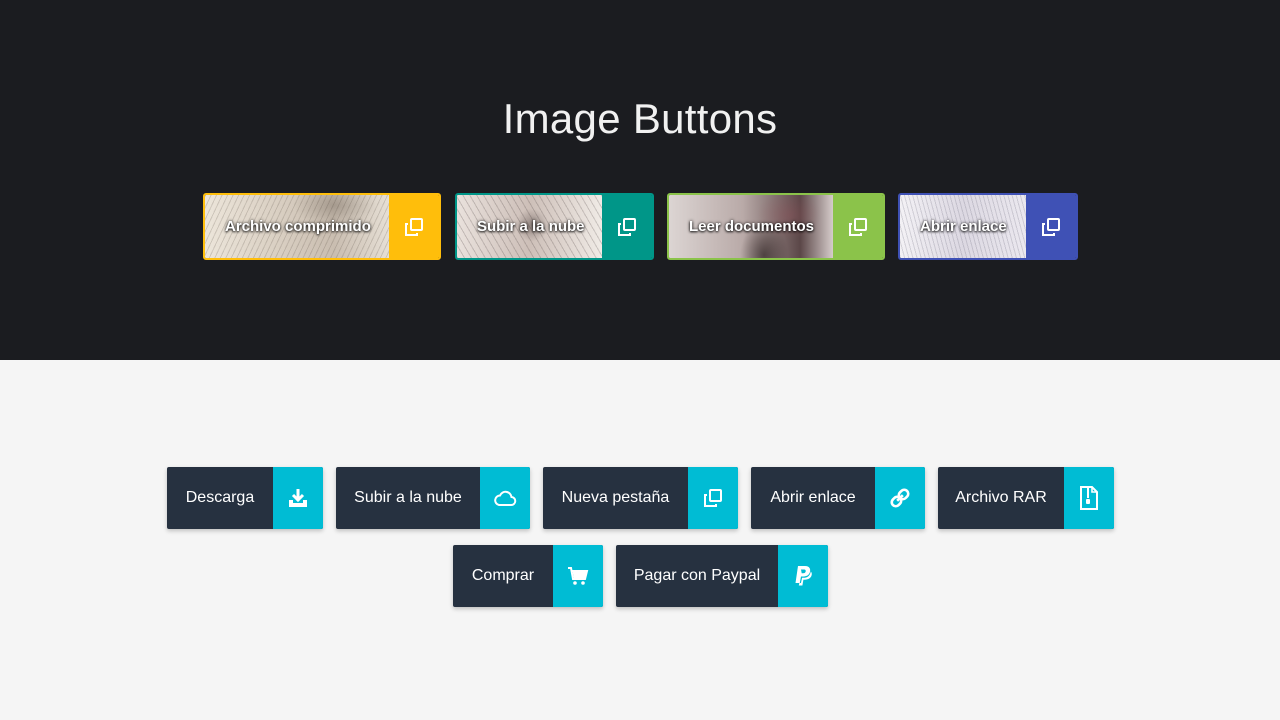 The width and height of the screenshot is (1280, 720). I want to click on image-button-subir-a-la-nube: Subir a la nube, so click(554, 226).